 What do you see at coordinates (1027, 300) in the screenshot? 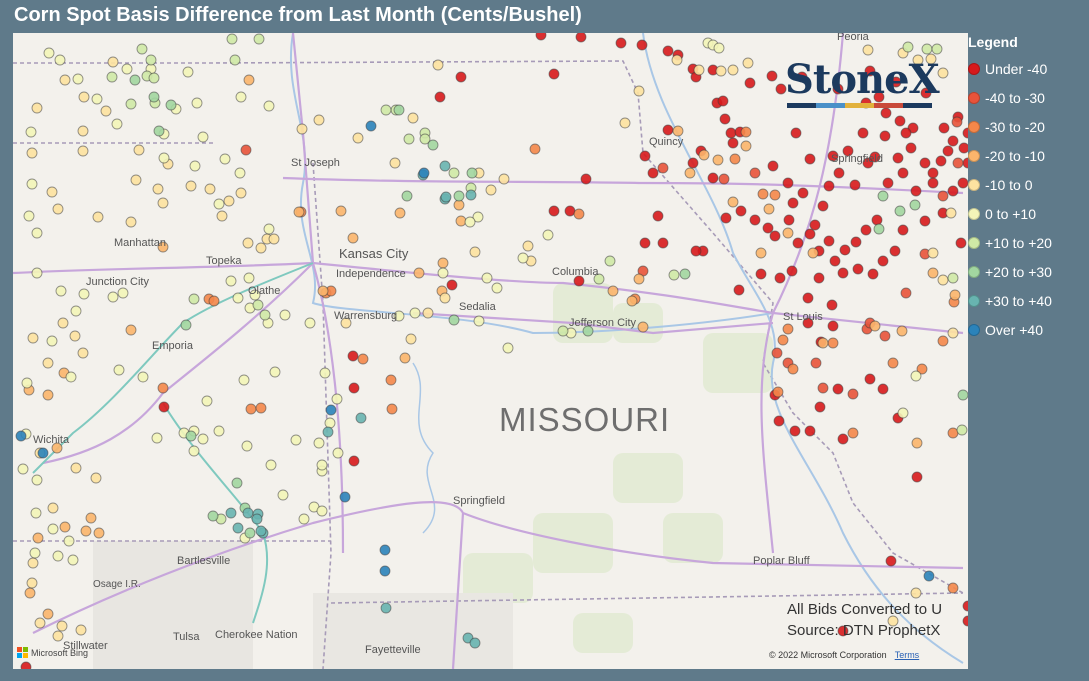
I see `legend-item: +30 to +40` at bounding box center [1027, 300].